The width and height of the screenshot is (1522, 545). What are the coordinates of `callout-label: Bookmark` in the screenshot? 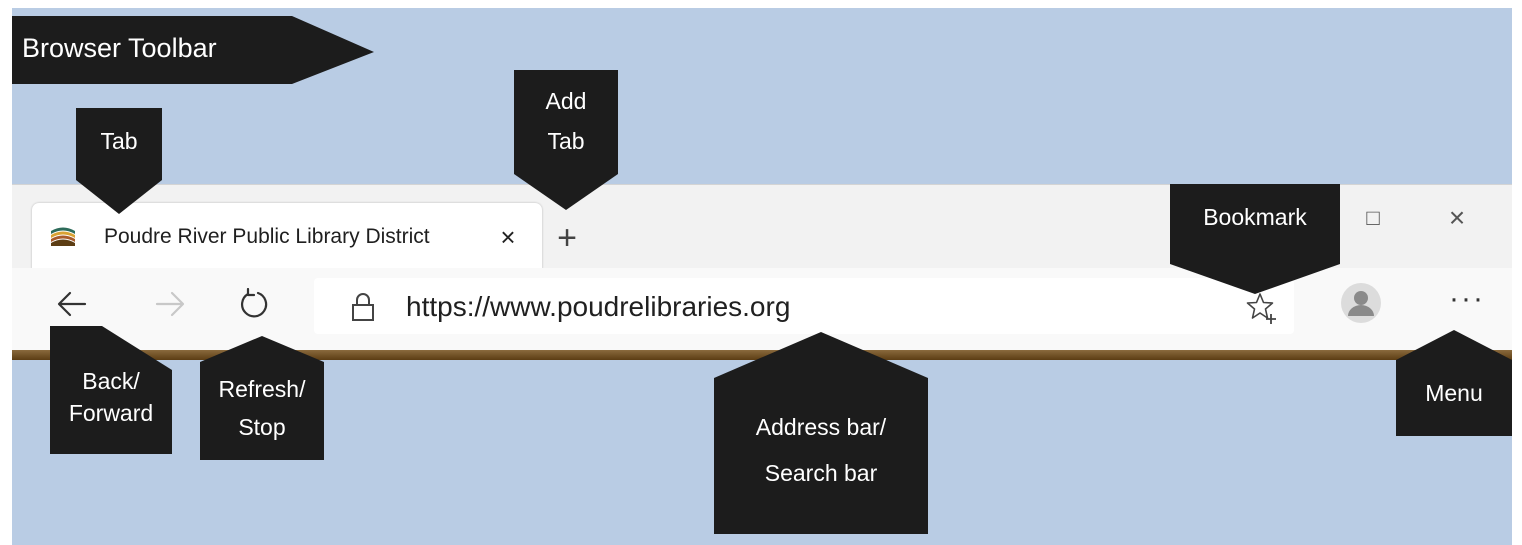 It's located at (1255, 217).